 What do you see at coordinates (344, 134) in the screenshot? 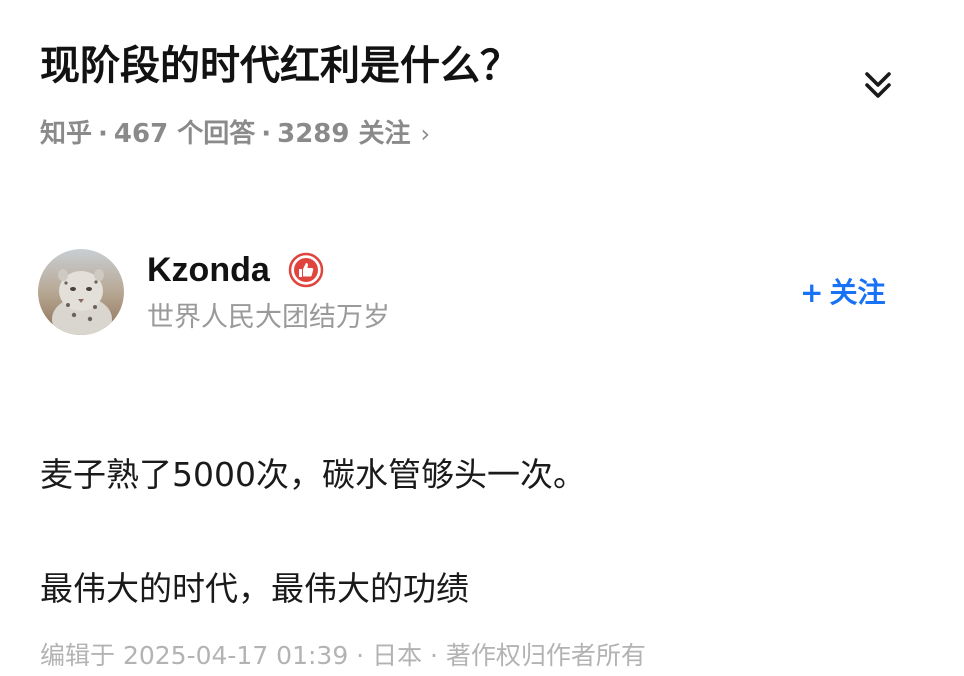
I see `follower-count: 3289 关注` at bounding box center [344, 134].